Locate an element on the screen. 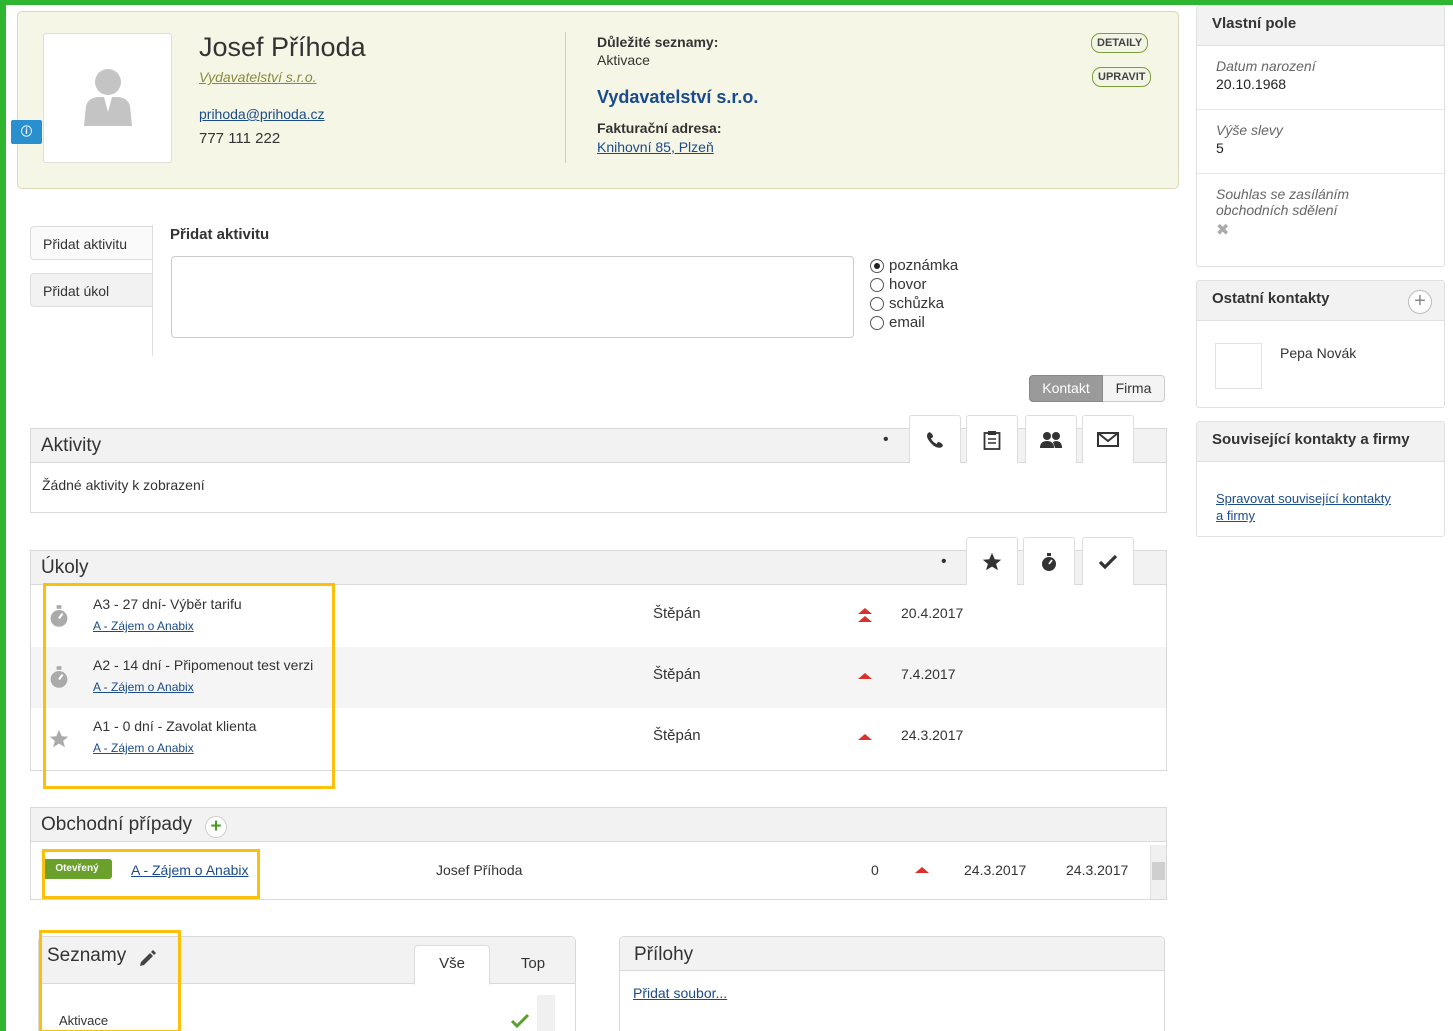 This screenshot has height=1031, width=1453. details-button: DETAILY is located at coordinates (1120, 43).